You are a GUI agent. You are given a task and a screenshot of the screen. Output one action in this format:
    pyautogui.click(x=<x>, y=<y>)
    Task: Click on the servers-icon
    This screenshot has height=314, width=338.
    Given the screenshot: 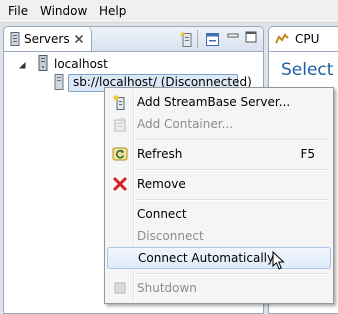 What is the action you would take?
    pyautogui.click(x=15, y=40)
    